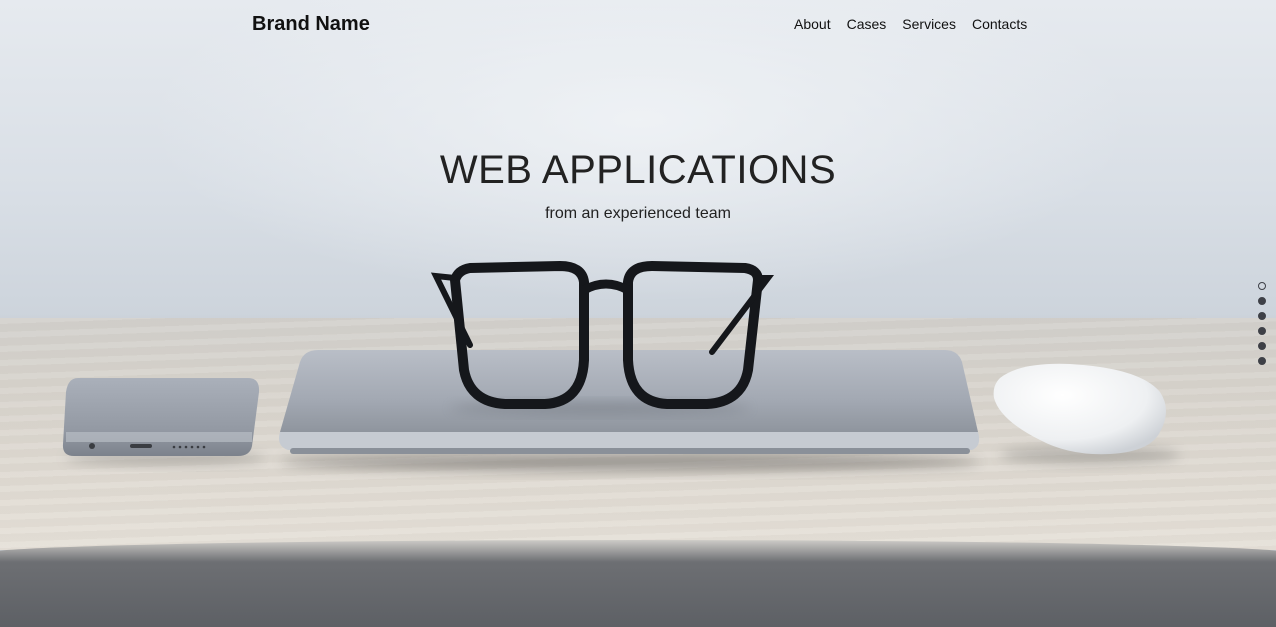 This screenshot has height=627, width=1276. I want to click on brand-logo: Brand Name, so click(311, 24).